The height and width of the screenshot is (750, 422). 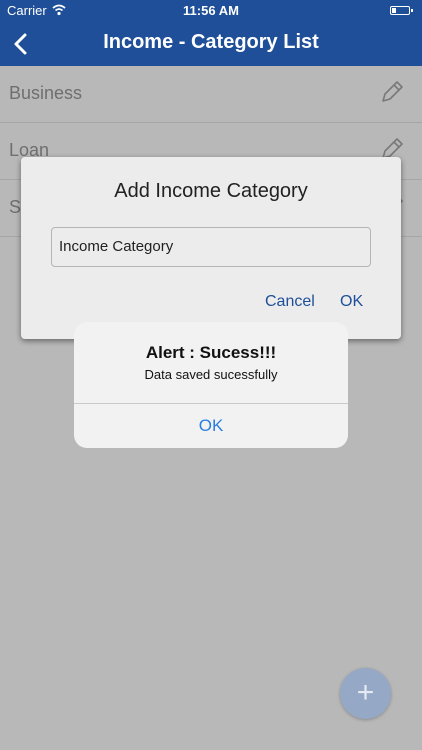 What do you see at coordinates (211, 191) in the screenshot?
I see `dialog-title: Add Income Category` at bounding box center [211, 191].